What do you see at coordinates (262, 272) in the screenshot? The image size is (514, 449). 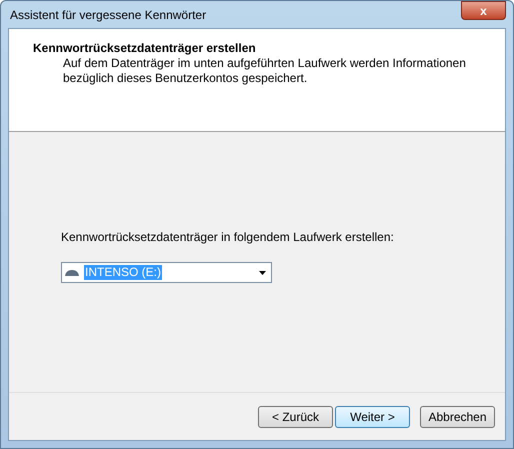 I see `caret-icon` at bounding box center [262, 272].